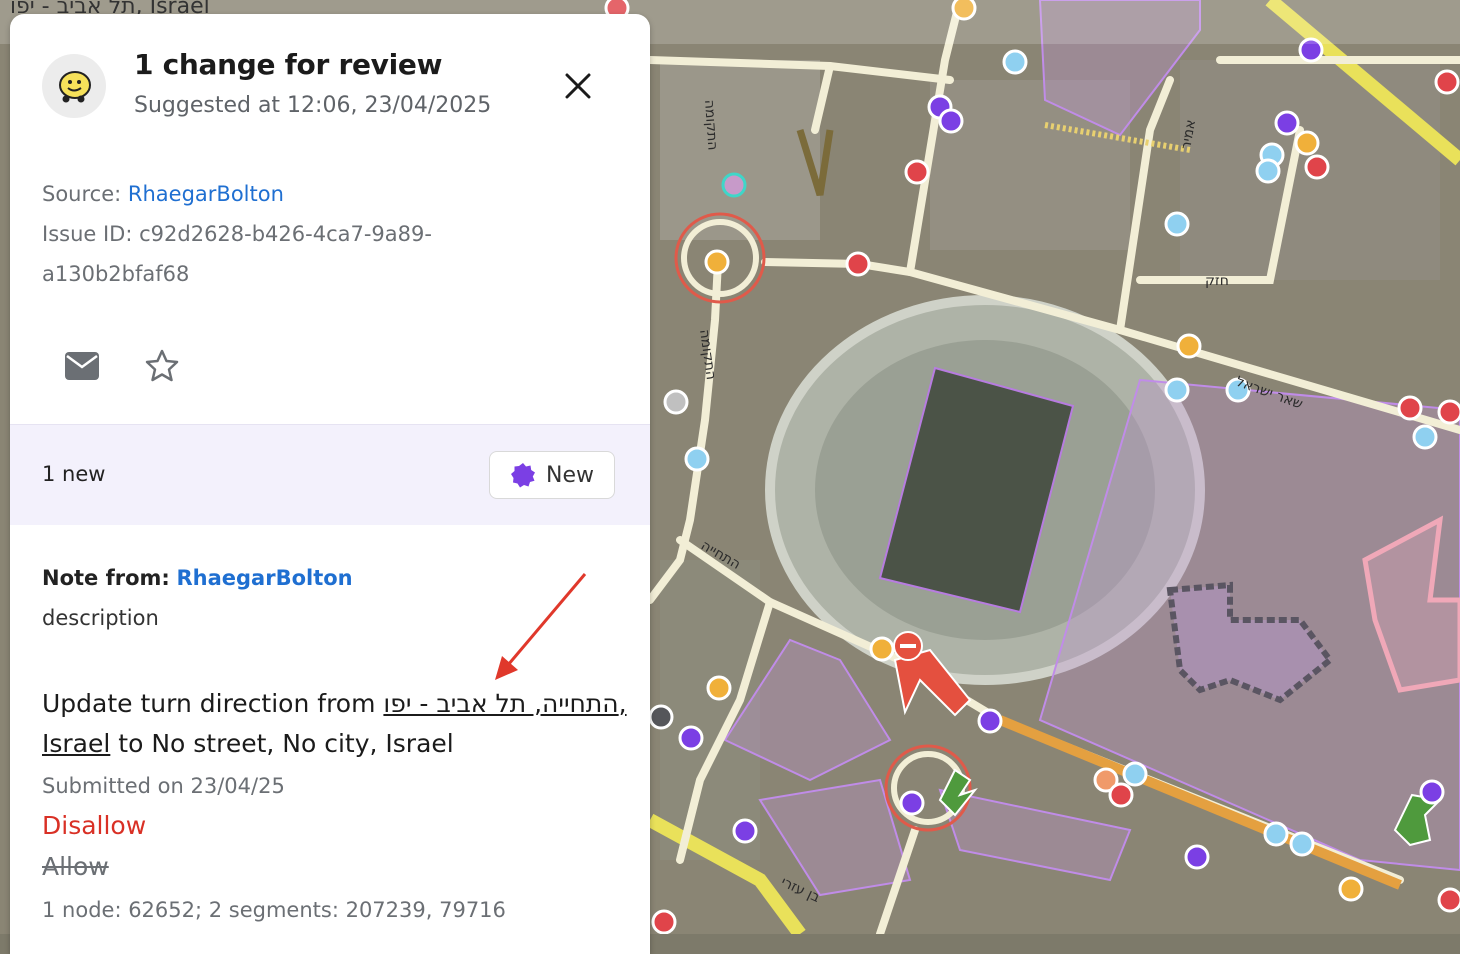  Describe the element at coordinates (282, 743) in the screenshot. I see `change-suffix: to No street, No city, Israel` at that location.